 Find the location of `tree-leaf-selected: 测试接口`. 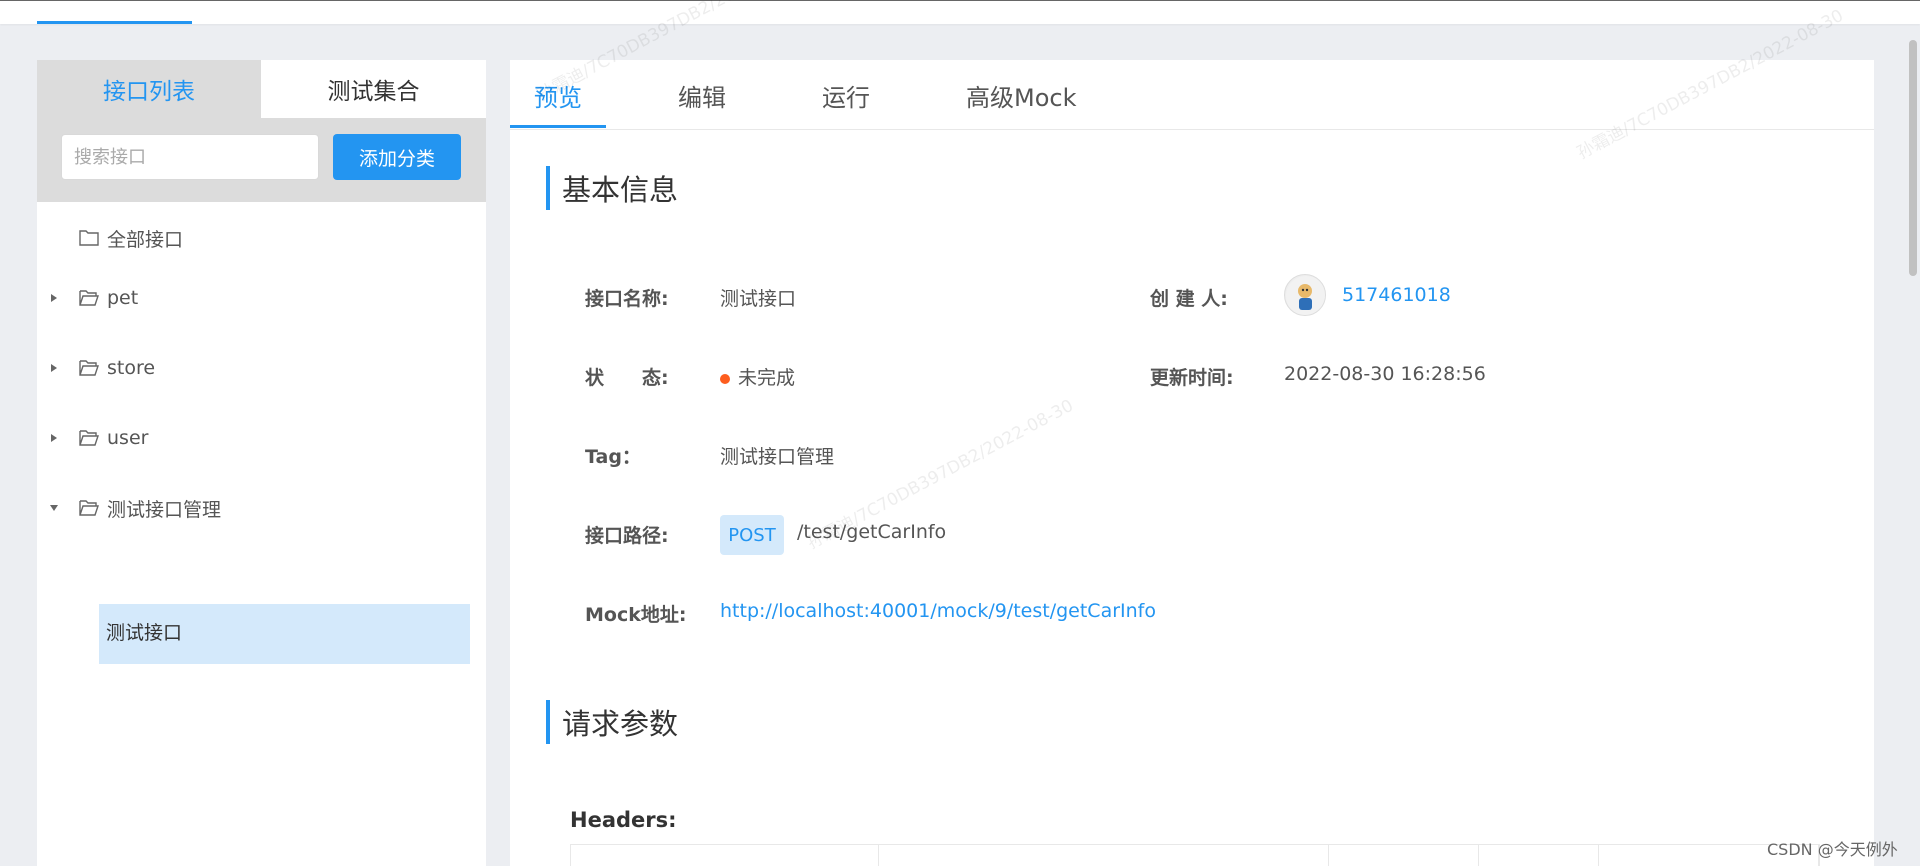

tree-leaf-selected: 测试接口 is located at coordinates (284, 634).